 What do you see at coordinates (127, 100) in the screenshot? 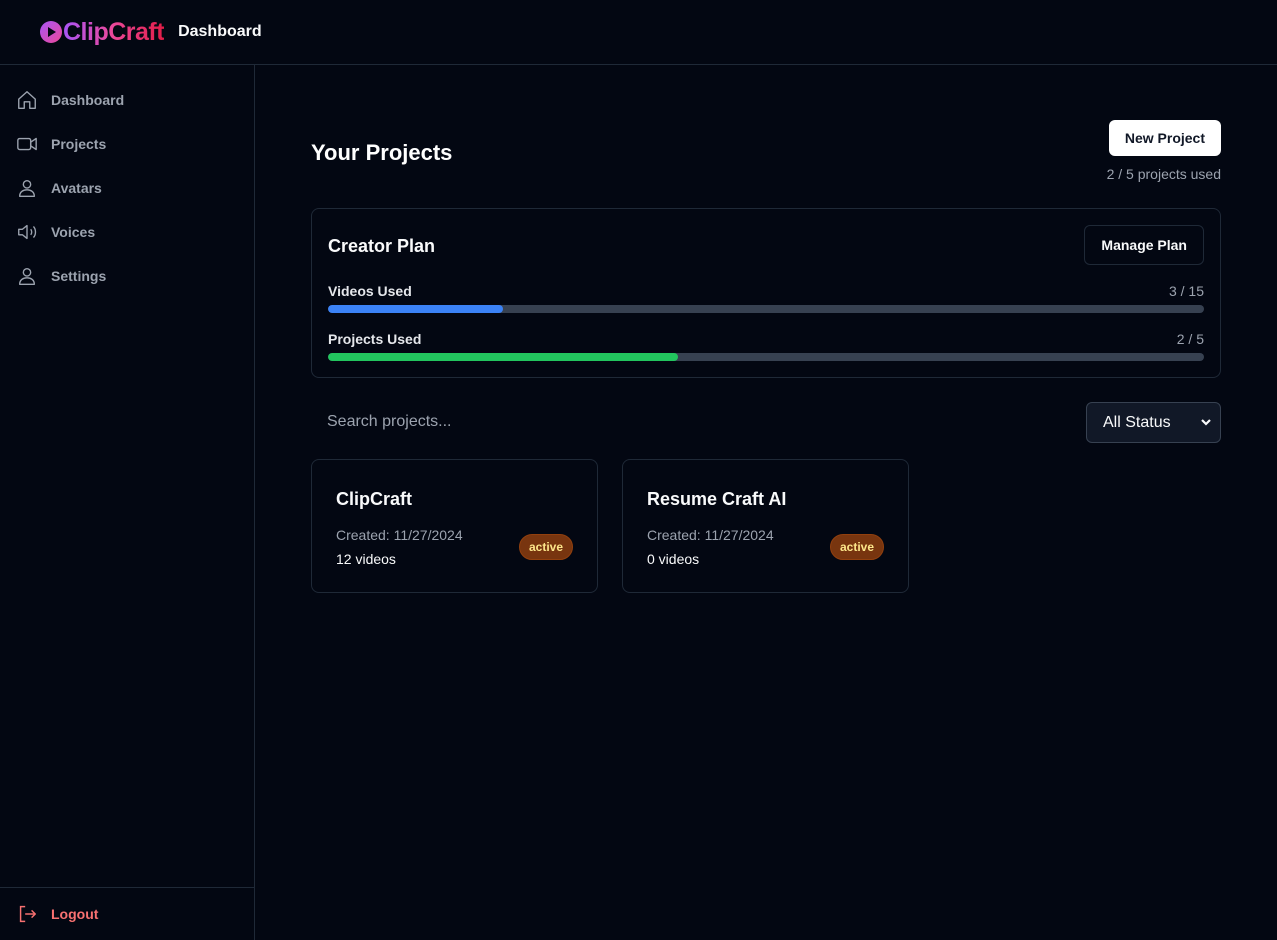
I see `sidebar-item-dashboard: Dashboard` at bounding box center [127, 100].